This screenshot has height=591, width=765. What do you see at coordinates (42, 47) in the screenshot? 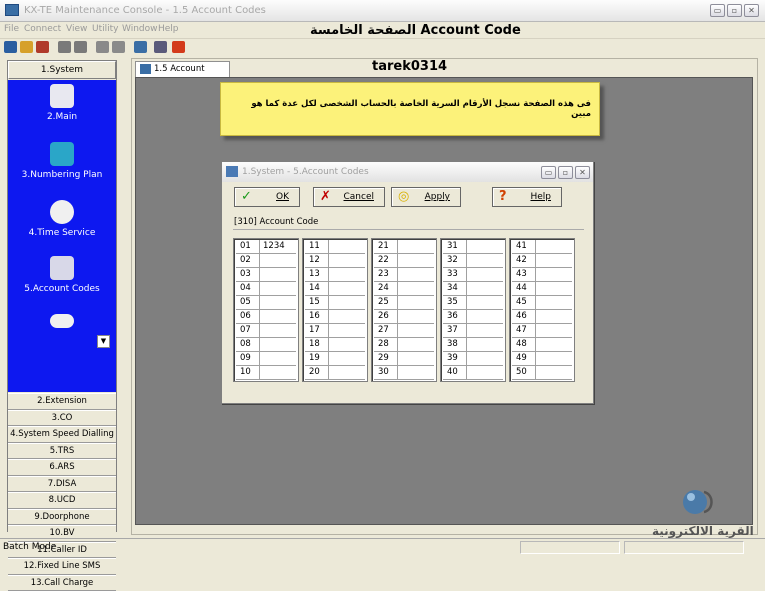
I see `refresh-icon` at bounding box center [42, 47].